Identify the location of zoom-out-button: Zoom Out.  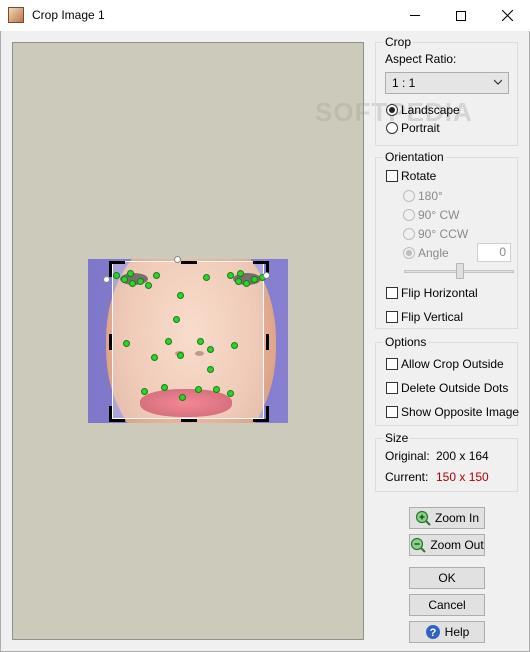
(447, 545).